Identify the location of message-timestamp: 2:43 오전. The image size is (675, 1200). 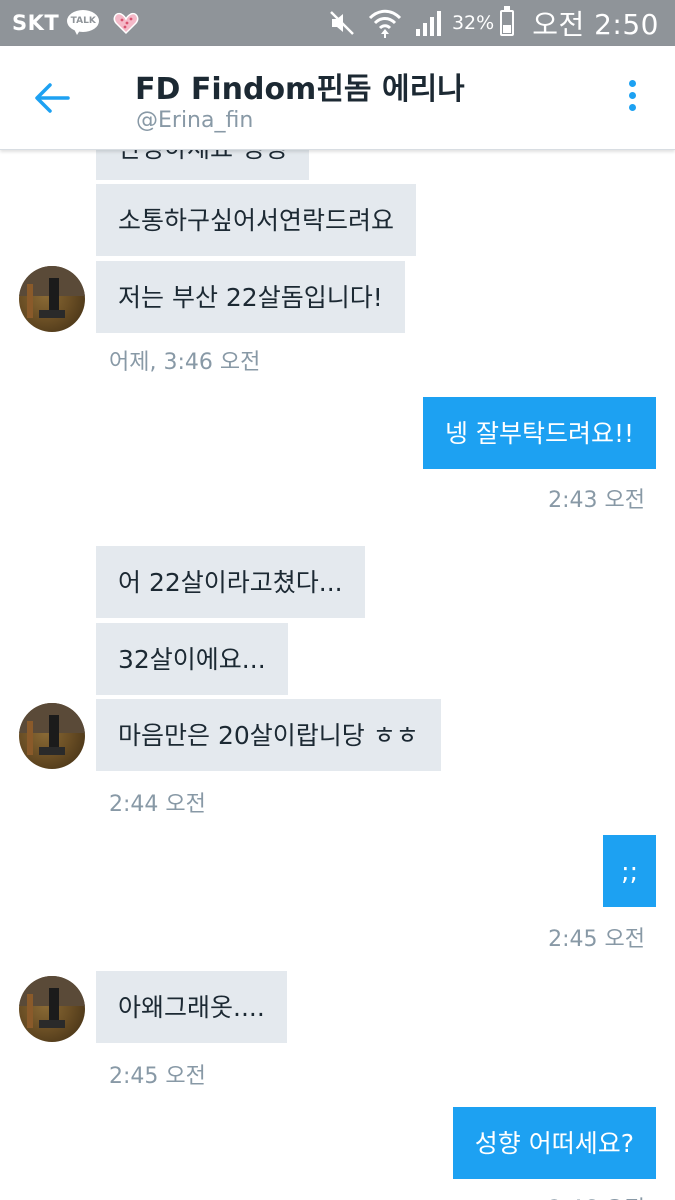
(596, 500).